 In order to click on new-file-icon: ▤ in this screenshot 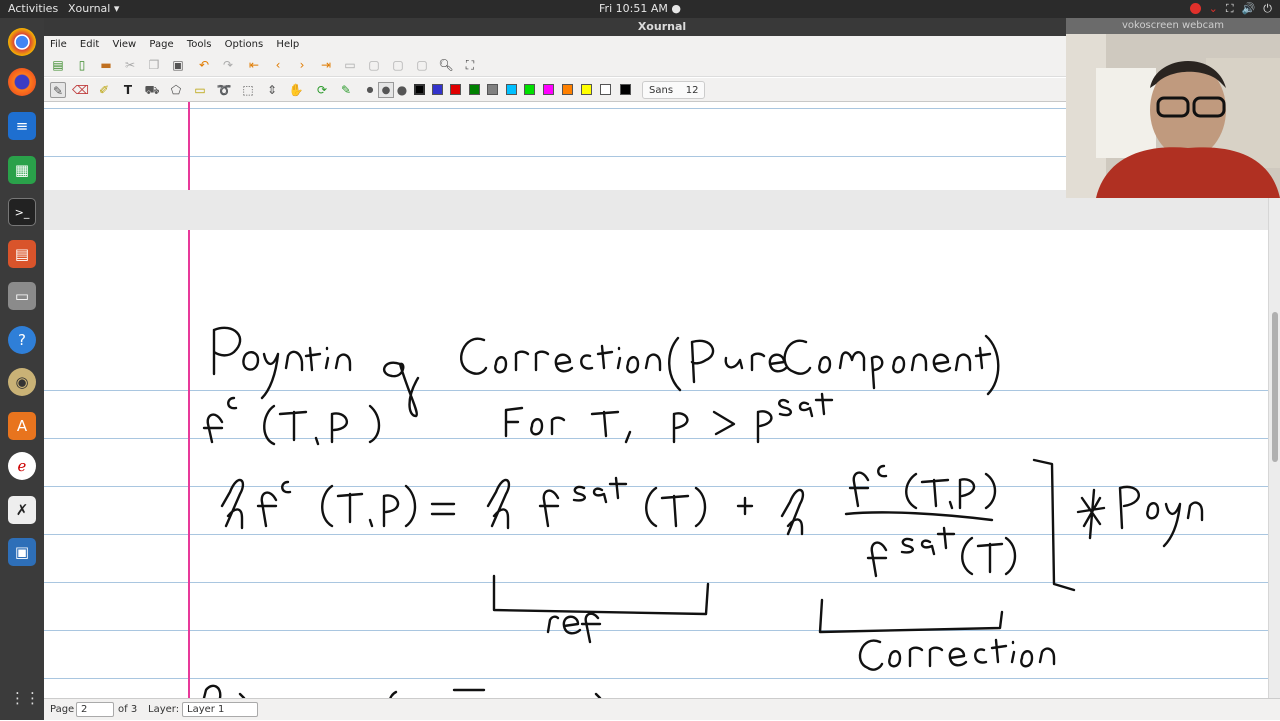, I will do `click(58, 65)`.